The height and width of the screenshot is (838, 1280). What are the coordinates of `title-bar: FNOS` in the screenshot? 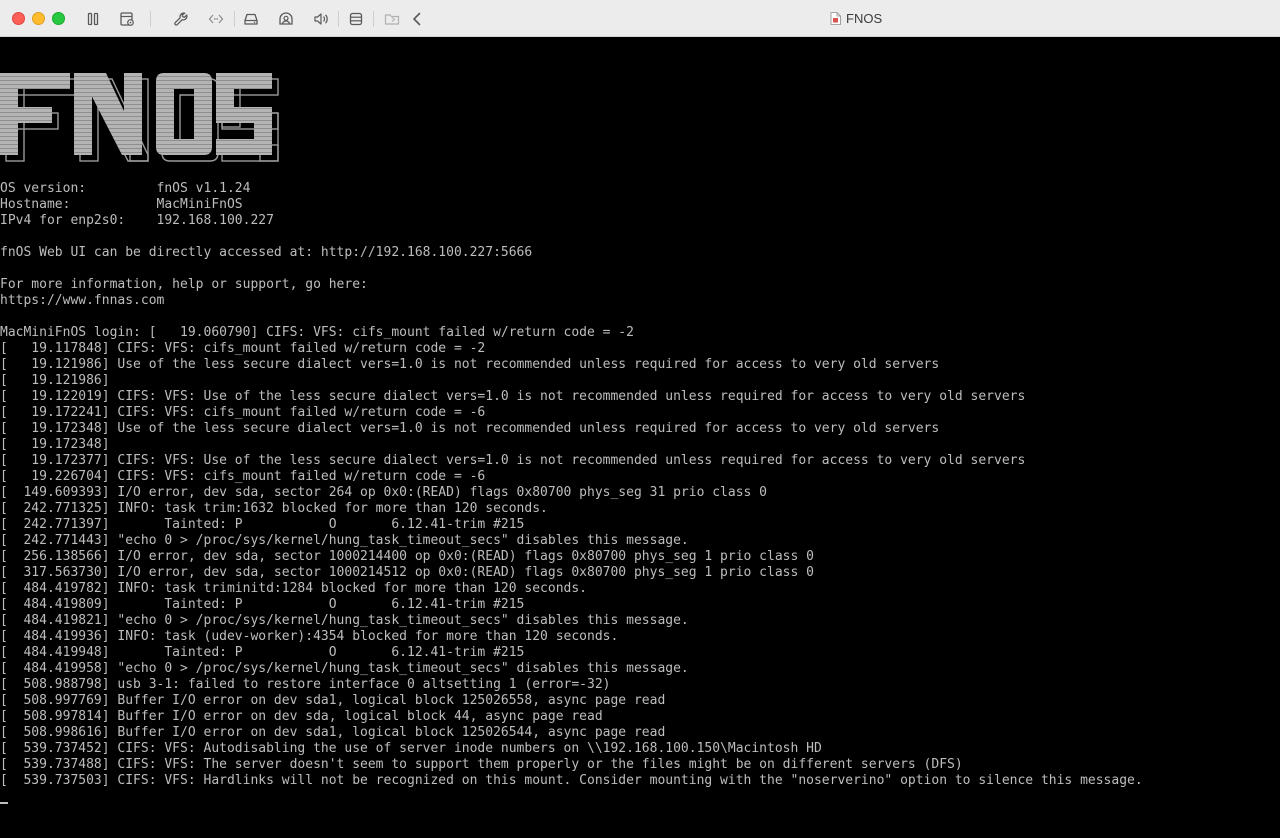 It's located at (640, 18).